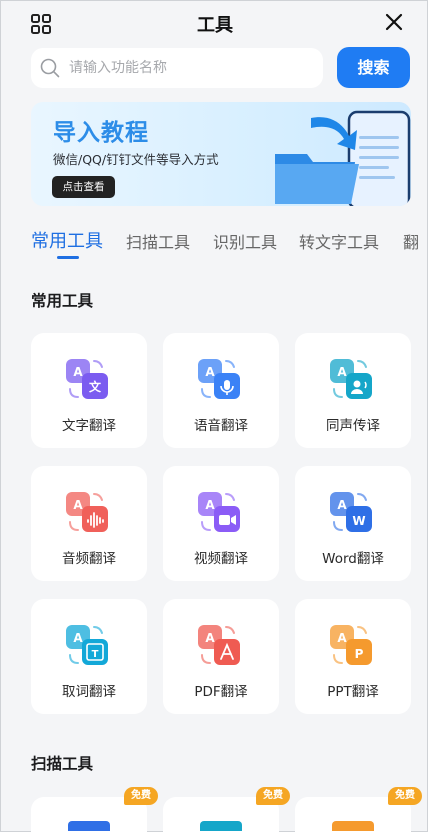 This screenshot has height=832, width=428. Describe the element at coordinates (89, 426) in the screenshot. I see `tool-label: 文字翻译` at that location.